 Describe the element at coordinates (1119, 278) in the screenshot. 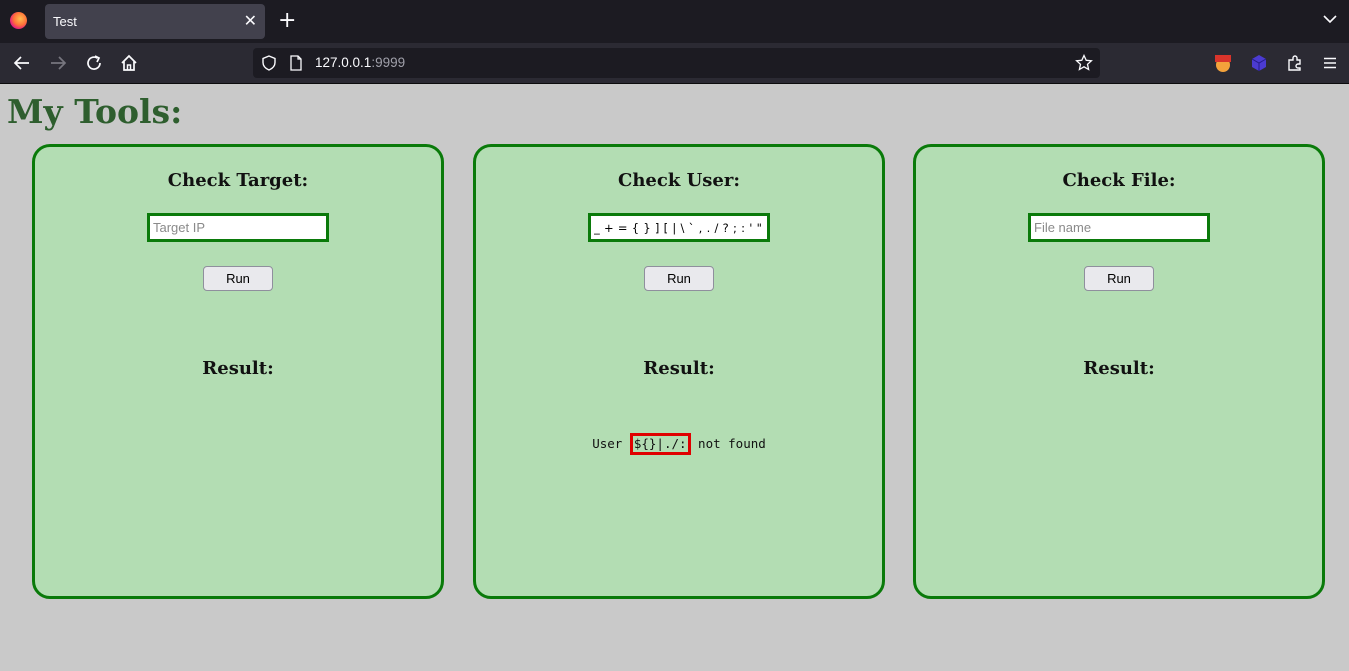

I see `check-file-run-button: Run` at that location.